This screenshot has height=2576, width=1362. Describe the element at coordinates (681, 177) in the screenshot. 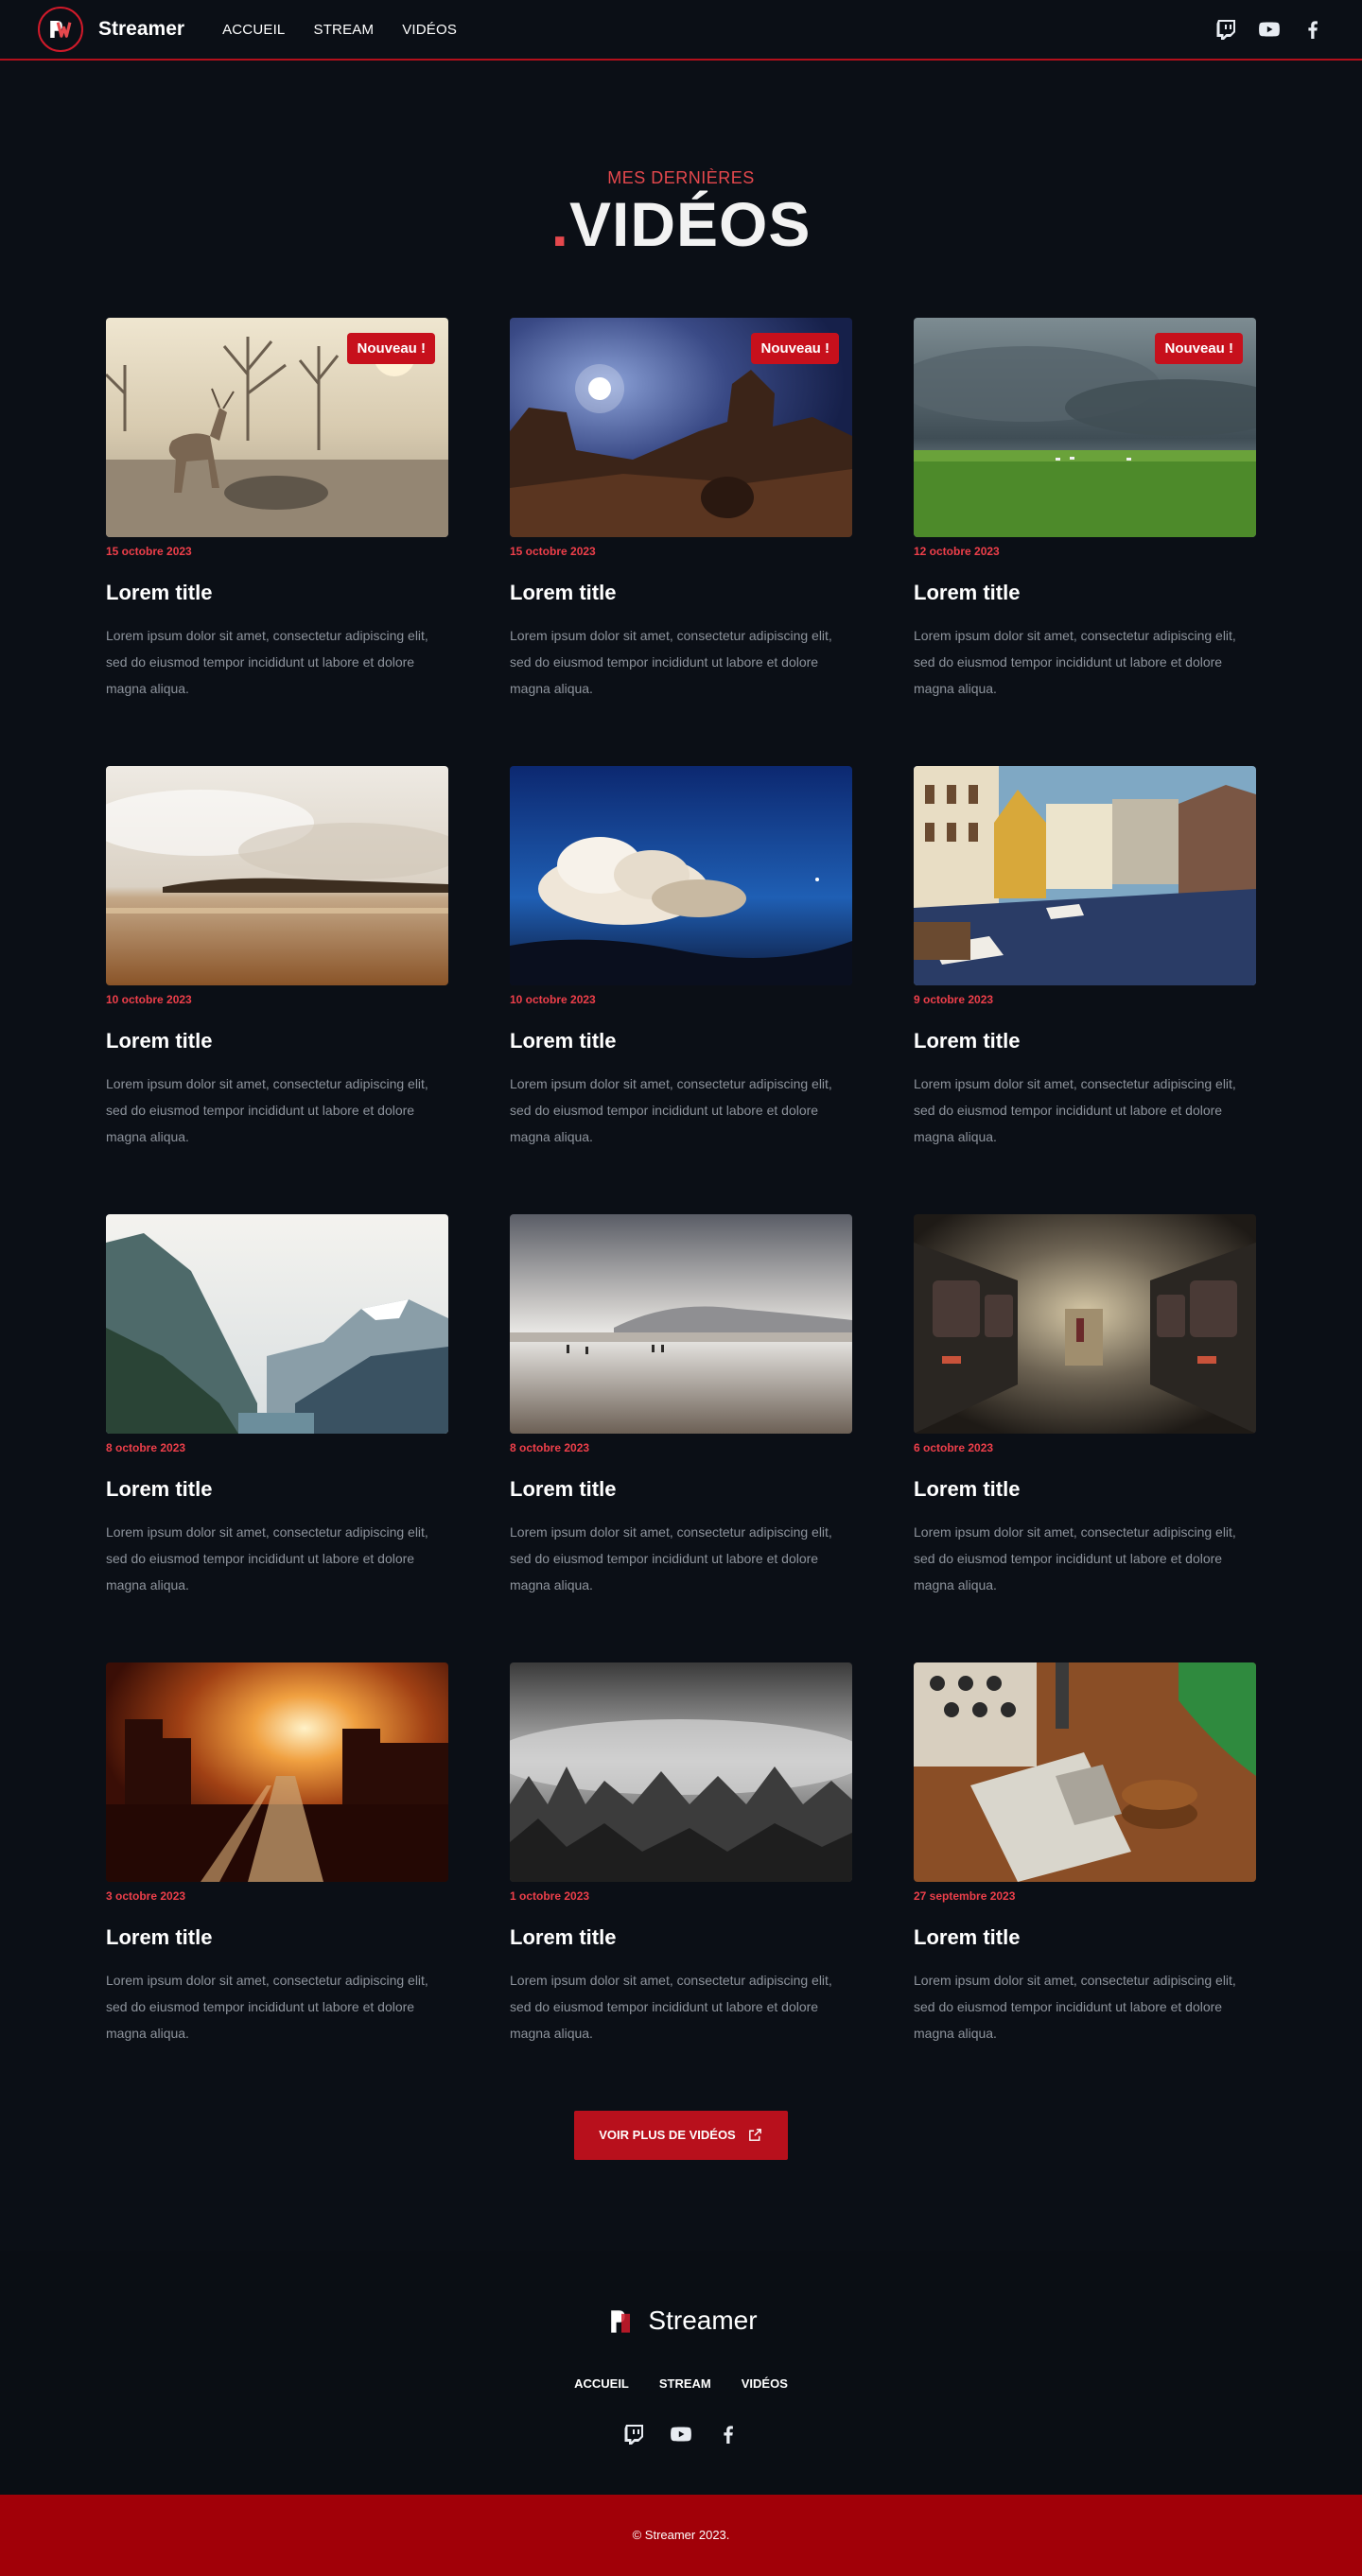

I see `section-eyebrow: MES DERNIÈRES` at that location.